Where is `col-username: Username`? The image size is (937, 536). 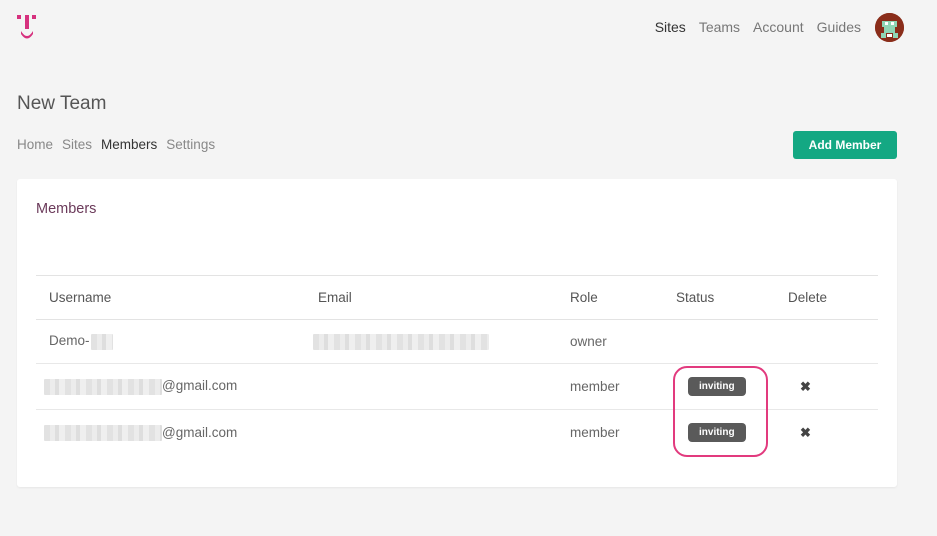
col-username: Username is located at coordinates (80, 297).